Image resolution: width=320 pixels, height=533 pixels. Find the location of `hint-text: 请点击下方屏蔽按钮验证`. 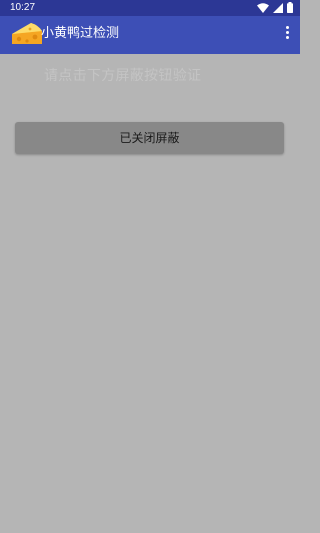

hint-text: 请点击下方屏蔽按钮验证 is located at coordinates (123, 76).